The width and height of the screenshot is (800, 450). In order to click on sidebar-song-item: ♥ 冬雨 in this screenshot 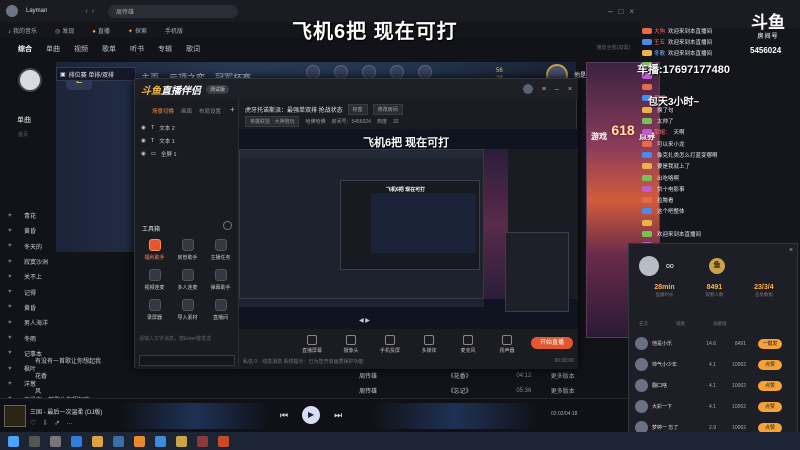, I will do `click(27, 337)`.